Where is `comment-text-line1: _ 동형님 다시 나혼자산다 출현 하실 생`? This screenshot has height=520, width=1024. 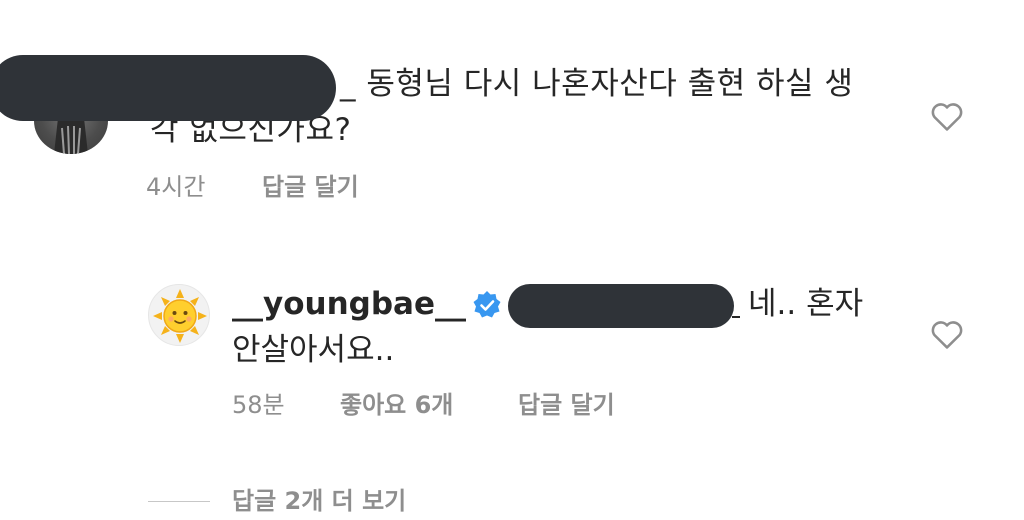
comment-text-line1: _ 동형님 다시 나혼자산다 출현 하실 생 is located at coordinates (597, 84).